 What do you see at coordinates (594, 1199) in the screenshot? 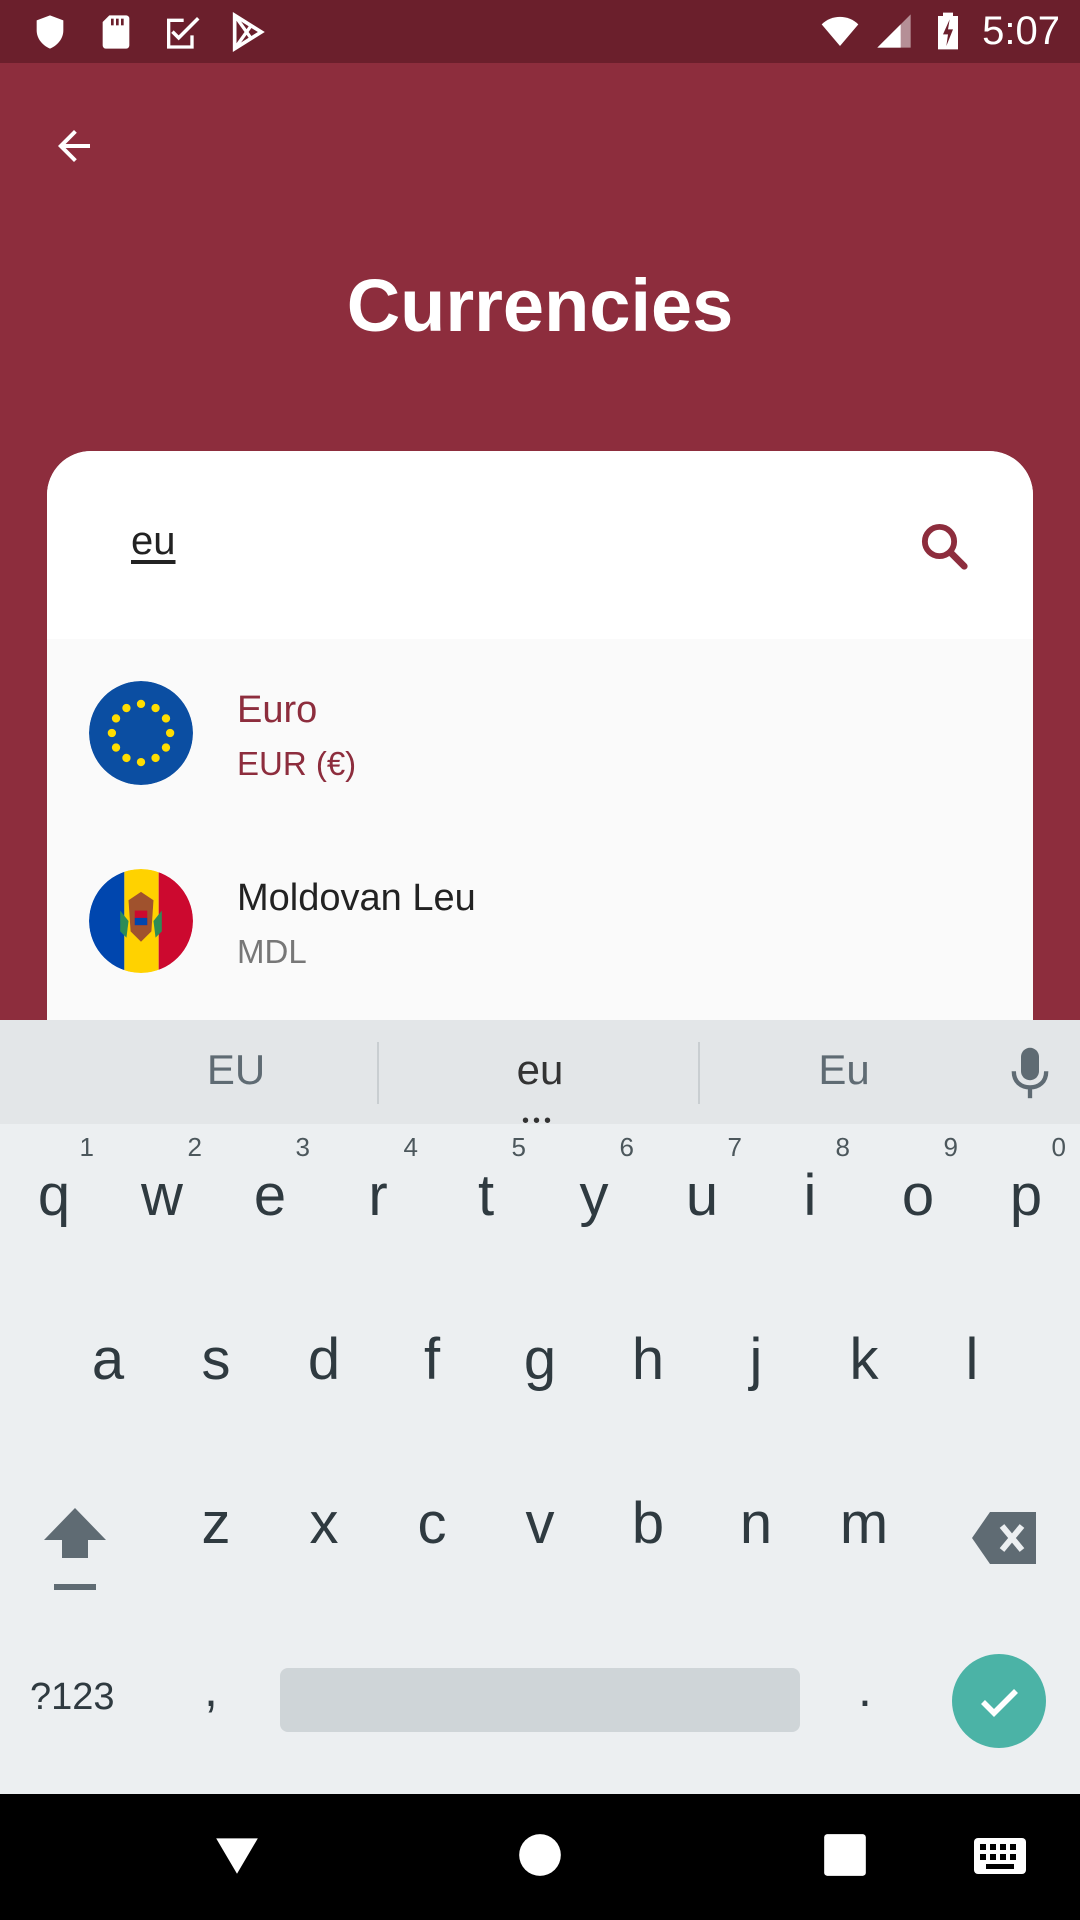
I see `key-y: y6` at bounding box center [594, 1199].